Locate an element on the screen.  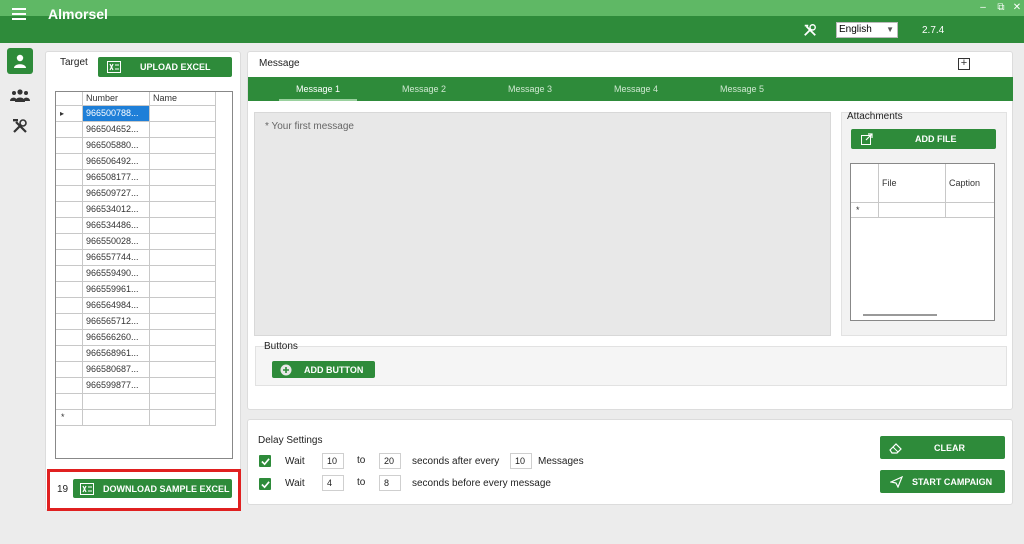
file-cell is located at coordinates (912, 210).